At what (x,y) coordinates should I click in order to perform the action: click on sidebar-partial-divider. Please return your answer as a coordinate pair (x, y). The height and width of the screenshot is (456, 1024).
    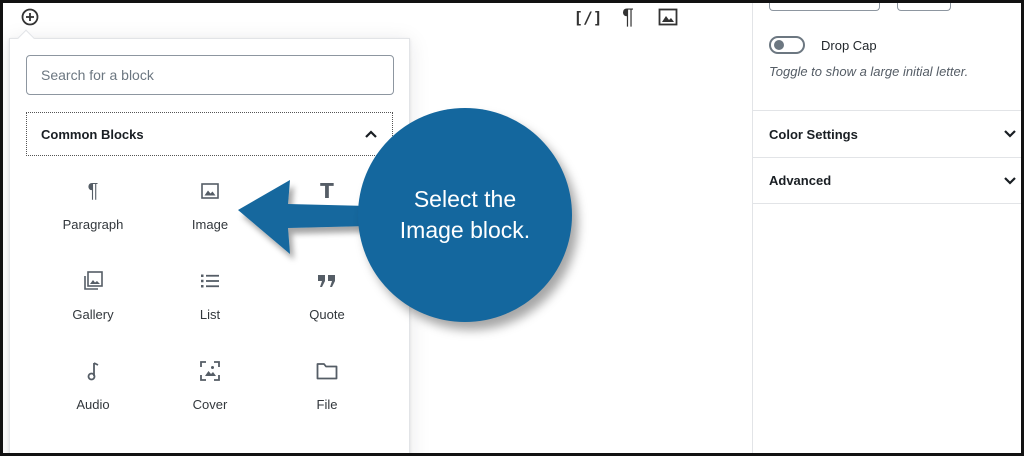
    Looking at the image, I should click on (1006, 1).